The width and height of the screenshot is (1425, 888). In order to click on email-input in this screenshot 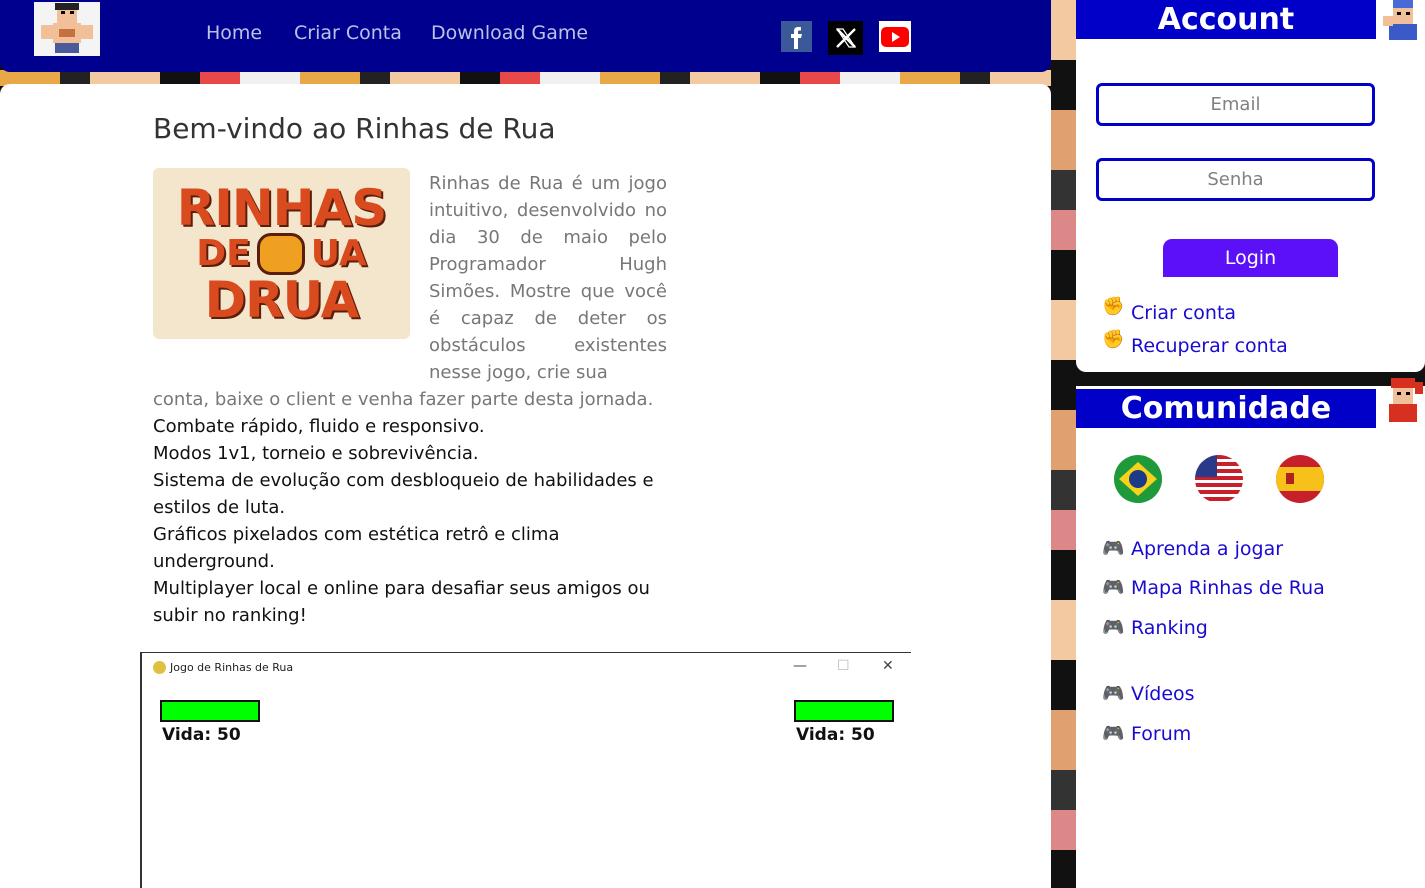, I will do `click(1235, 104)`.